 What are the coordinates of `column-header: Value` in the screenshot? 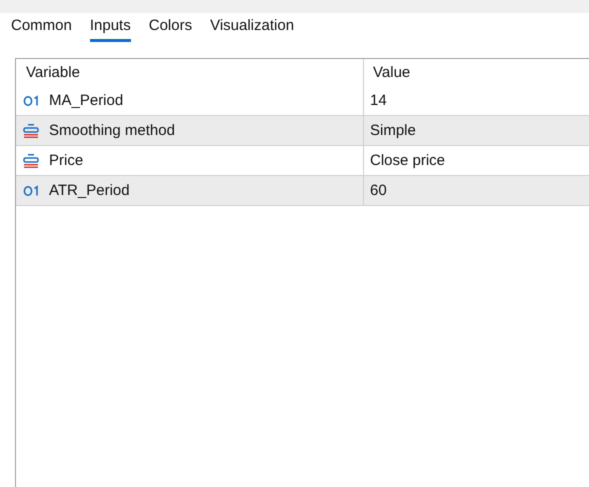 It's located at (391, 72).